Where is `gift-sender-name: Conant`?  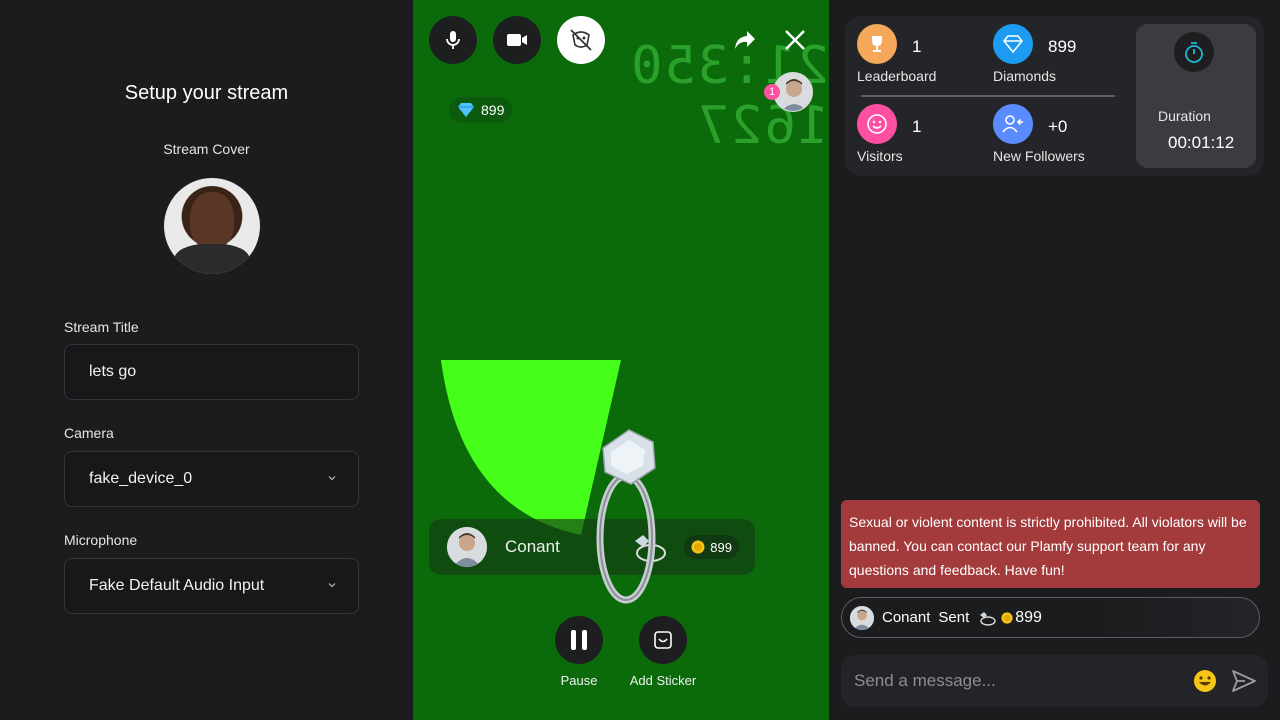 gift-sender-name: Conant is located at coordinates (532, 546).